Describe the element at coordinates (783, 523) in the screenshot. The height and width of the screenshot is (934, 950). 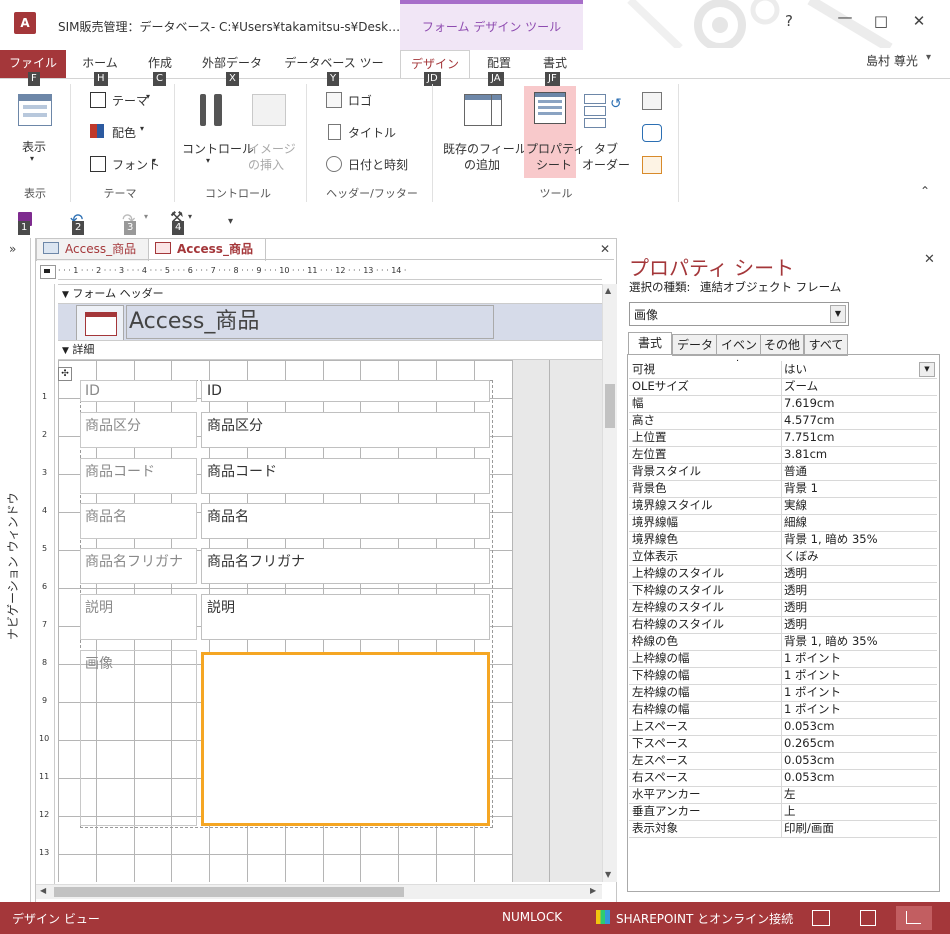
I see `prop-row: 境界線幅 細線` at that location.